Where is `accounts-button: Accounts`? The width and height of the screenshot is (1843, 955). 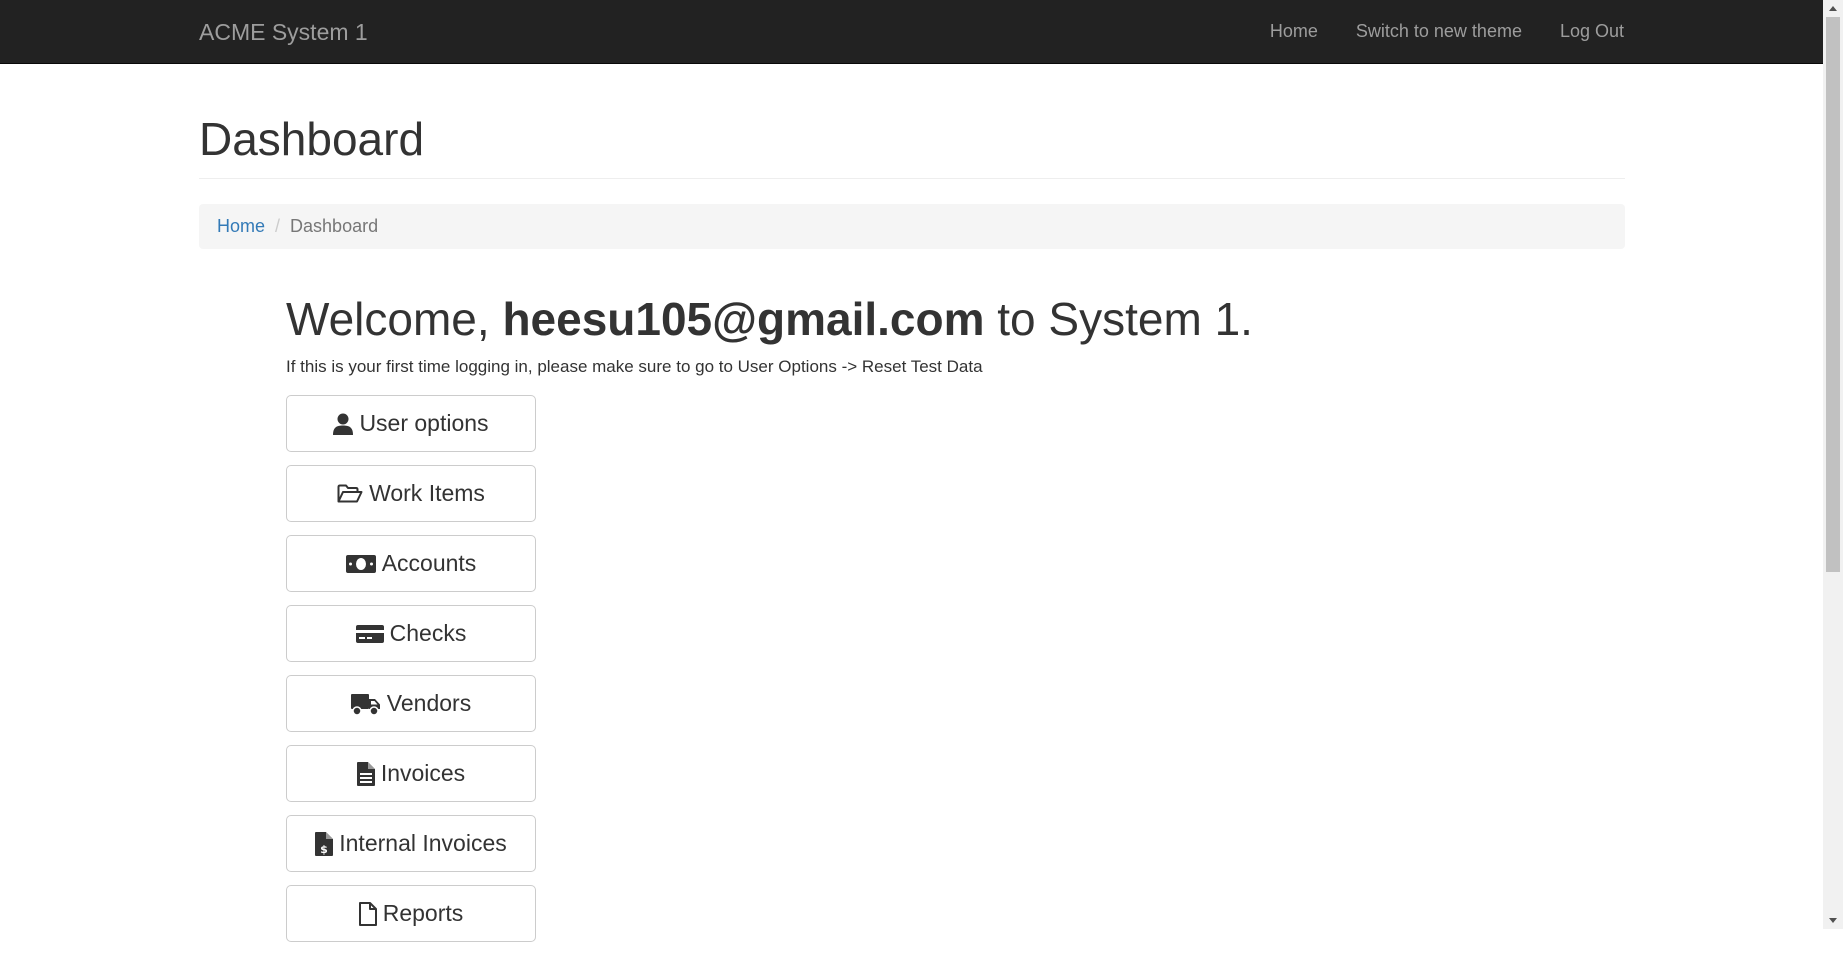 accounts-button: Accounts is located at coordinates (411, 563).